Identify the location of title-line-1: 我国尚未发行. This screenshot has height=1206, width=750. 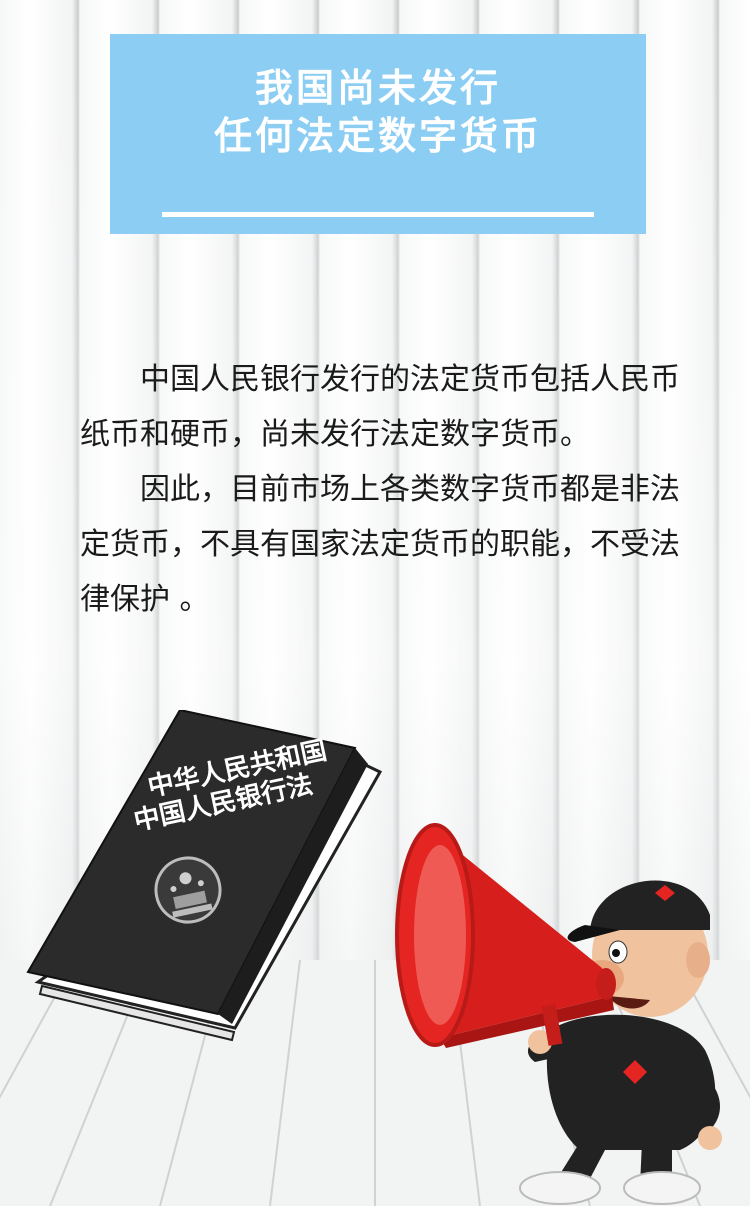
(377, 88).